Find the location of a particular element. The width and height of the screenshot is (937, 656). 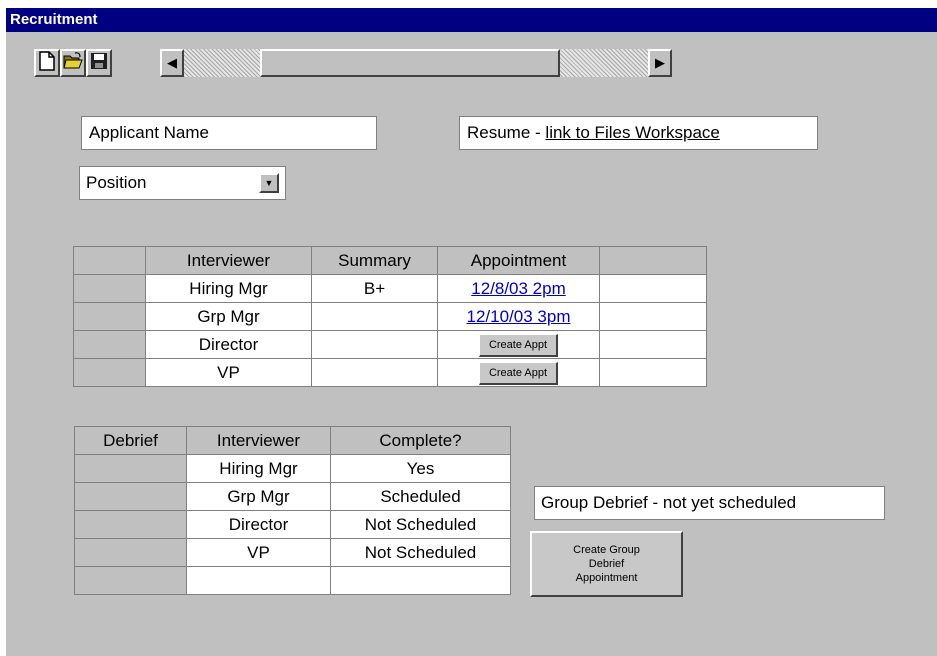

column-header: Appointment is located at coordinates (518, 260).